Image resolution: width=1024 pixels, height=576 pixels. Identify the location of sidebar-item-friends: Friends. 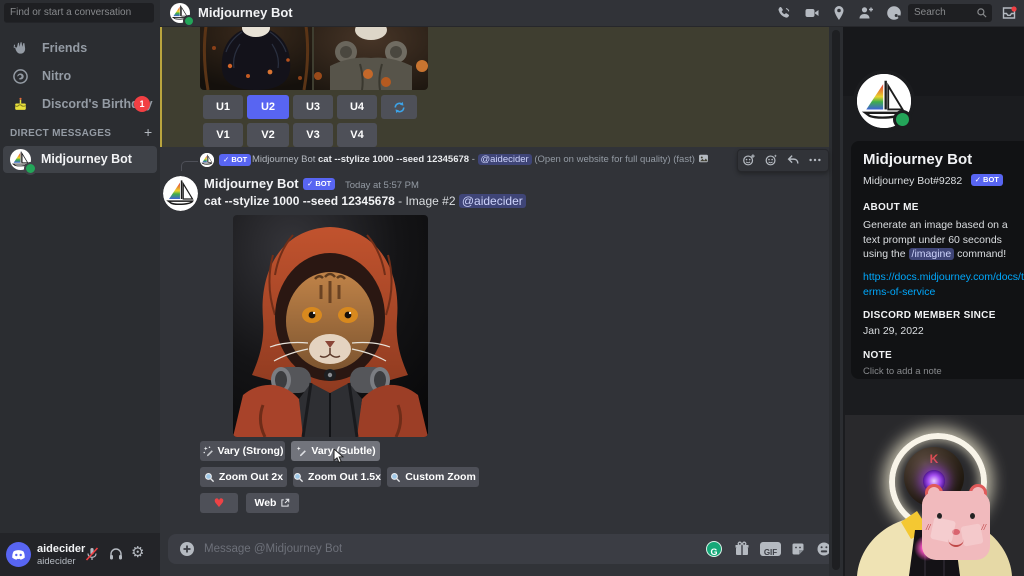
(80, 48).